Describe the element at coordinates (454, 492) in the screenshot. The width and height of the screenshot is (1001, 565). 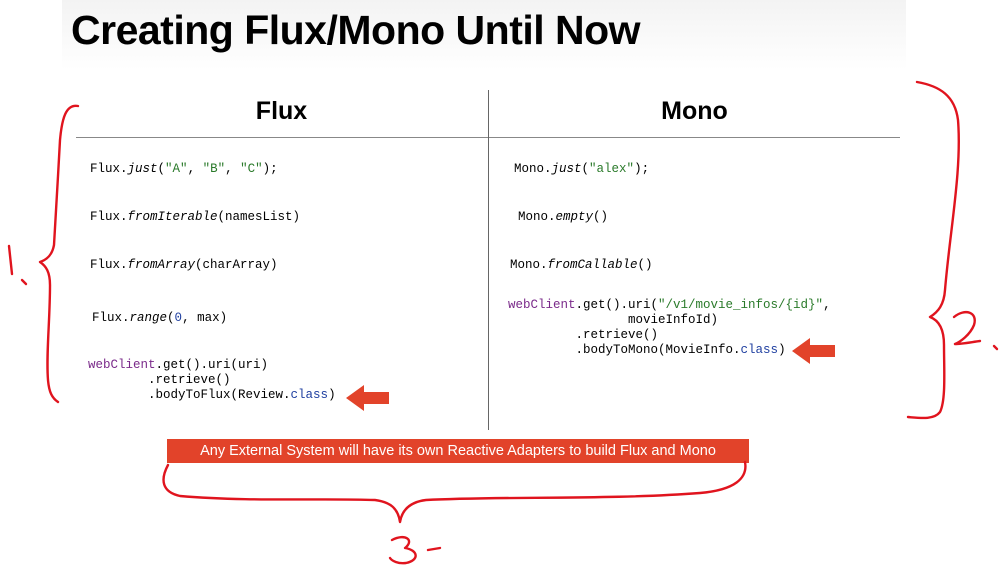
I see `bottom-brace-icon` at that location.